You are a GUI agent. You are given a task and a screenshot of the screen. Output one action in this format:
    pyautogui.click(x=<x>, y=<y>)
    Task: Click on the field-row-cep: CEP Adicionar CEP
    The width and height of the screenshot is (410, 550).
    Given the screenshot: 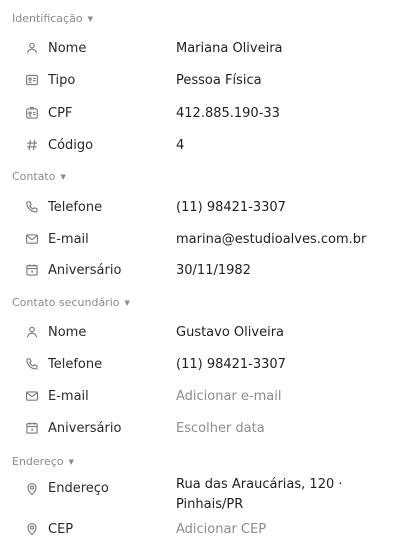 What is the action you would take?
    pyautogui.click(x=205, y=530)
    